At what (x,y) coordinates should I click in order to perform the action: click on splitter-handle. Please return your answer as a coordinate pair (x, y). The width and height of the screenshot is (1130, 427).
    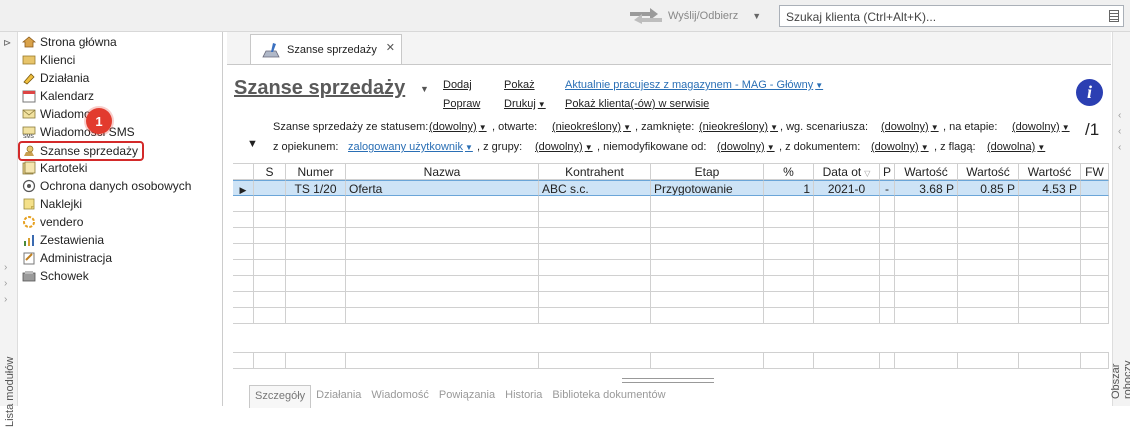
    Looking at the image, I should click on (668, 380).